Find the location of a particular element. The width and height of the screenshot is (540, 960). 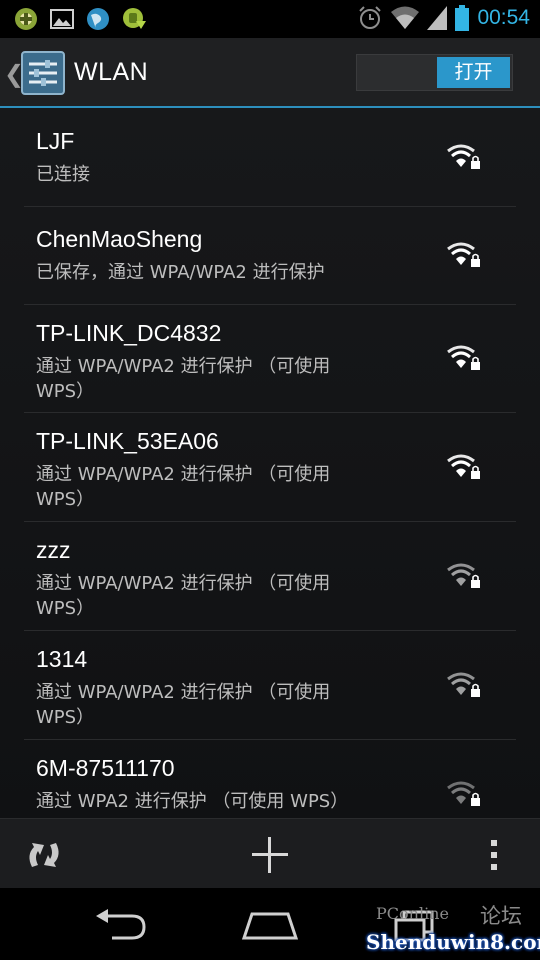

network-row: 1314 通过 WPA/WPA2 进行保护 （可使用 WPS） is located at coordinates (270, 685).